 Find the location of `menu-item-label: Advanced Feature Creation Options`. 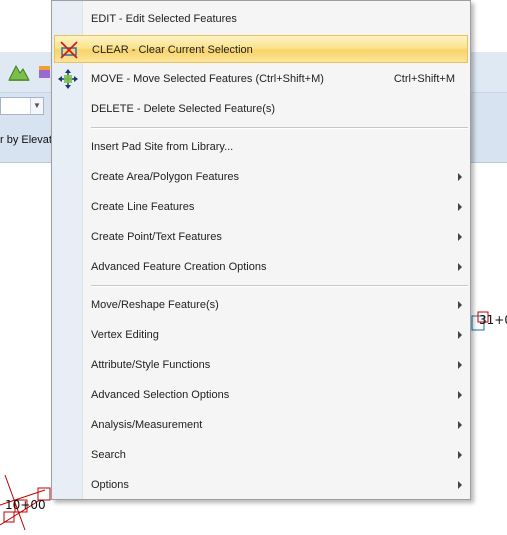

menu-item-label: Advanced Feature Creation Options is located at coordinates (179, 267).